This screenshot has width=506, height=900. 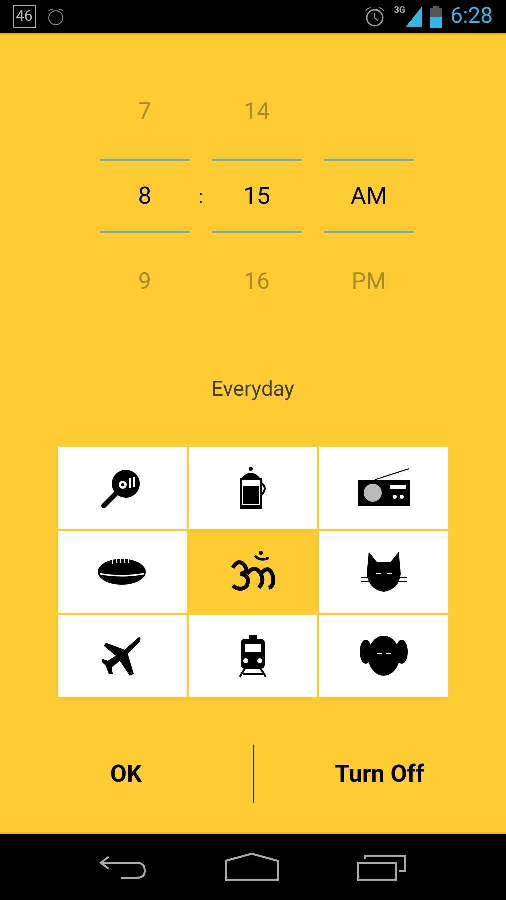 What do you see at coordinates (471, 17) in the screenshot?
I see `clock-time: 6:28` at bounding box center [471, 17].